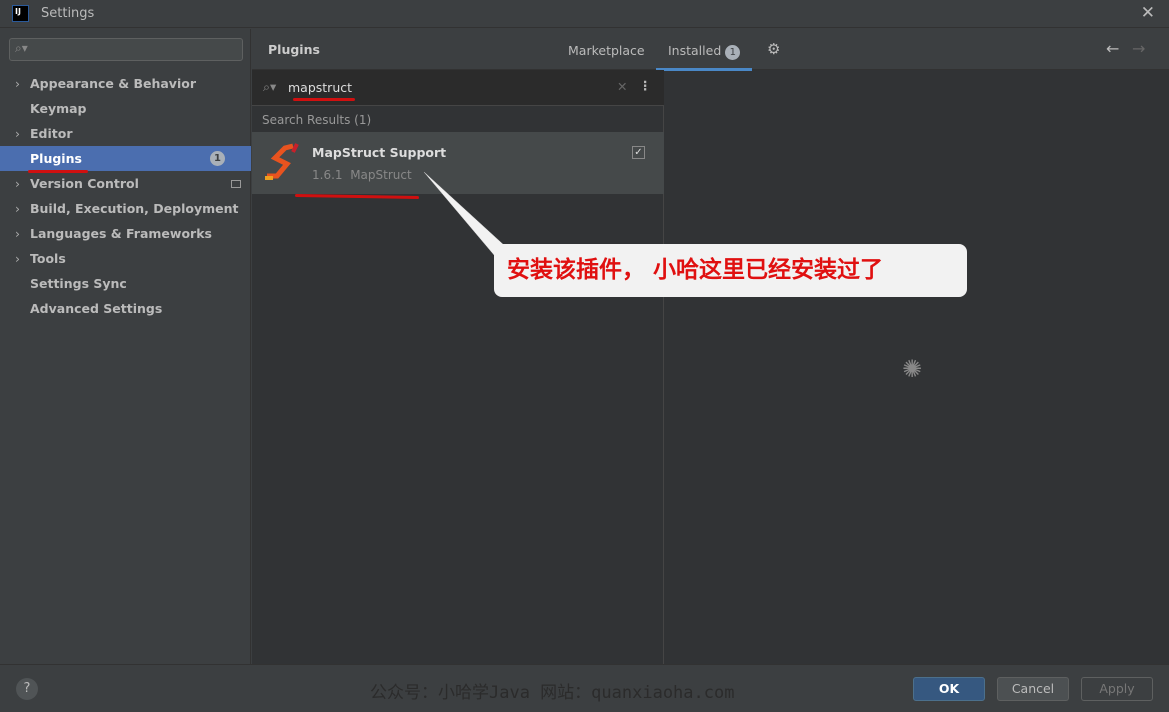 The image size is (1169, 712). Describe the element at coordinates (471, 217) in the screenshot. I see `callout-pointer` at that location.